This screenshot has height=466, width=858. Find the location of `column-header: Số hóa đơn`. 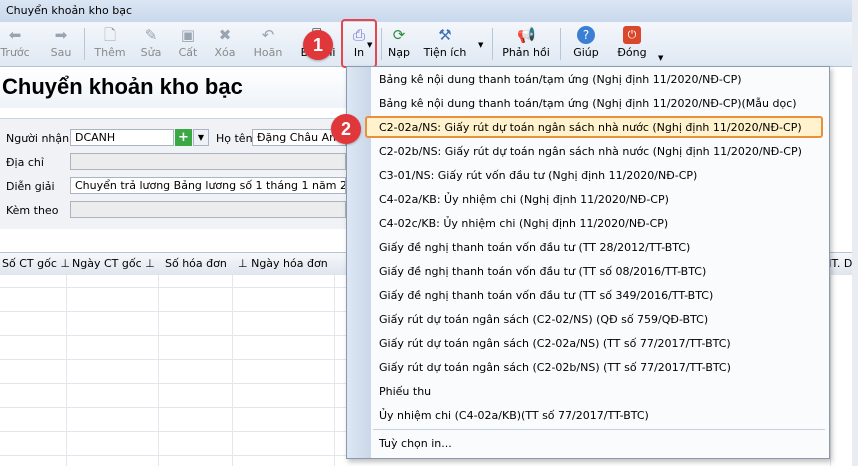

column-header: Số hóa đơn is located at coordinates (196, 263).